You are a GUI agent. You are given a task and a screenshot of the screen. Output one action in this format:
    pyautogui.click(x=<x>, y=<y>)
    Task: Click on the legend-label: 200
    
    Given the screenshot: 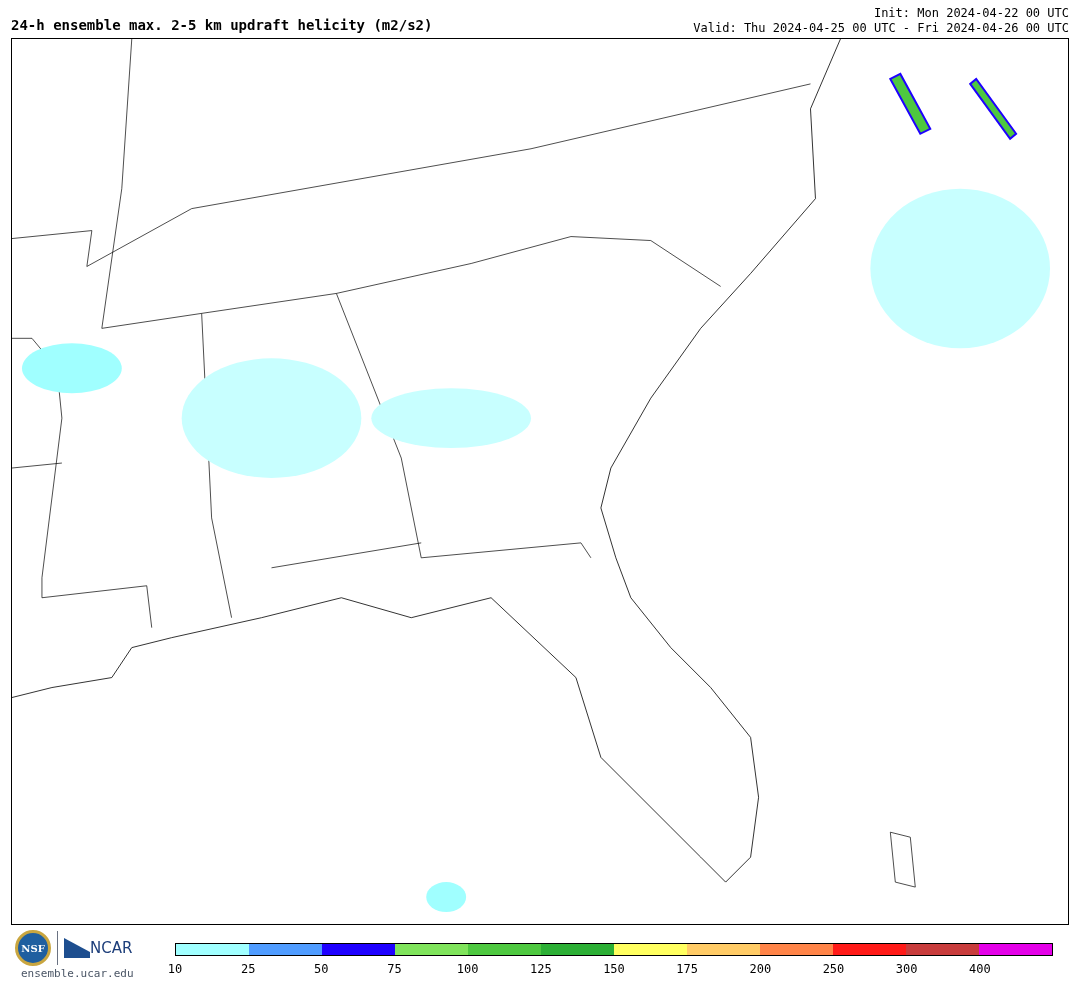 What is the action you would take?
    pyautogui.click(x=760, y=969)
    